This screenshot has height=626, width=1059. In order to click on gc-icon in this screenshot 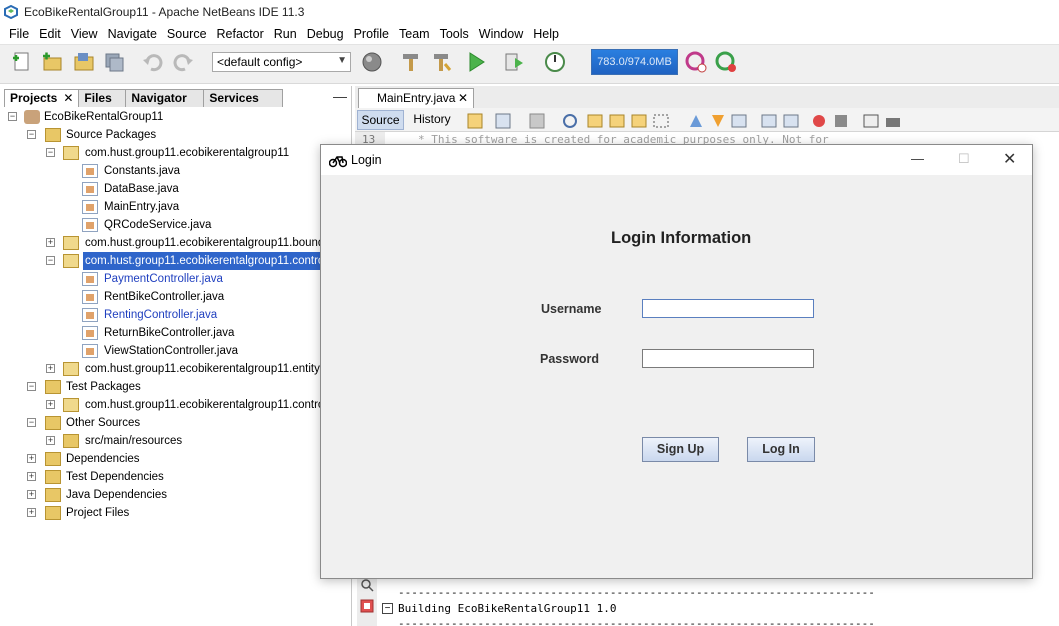, I will do `click(696, 62)`.